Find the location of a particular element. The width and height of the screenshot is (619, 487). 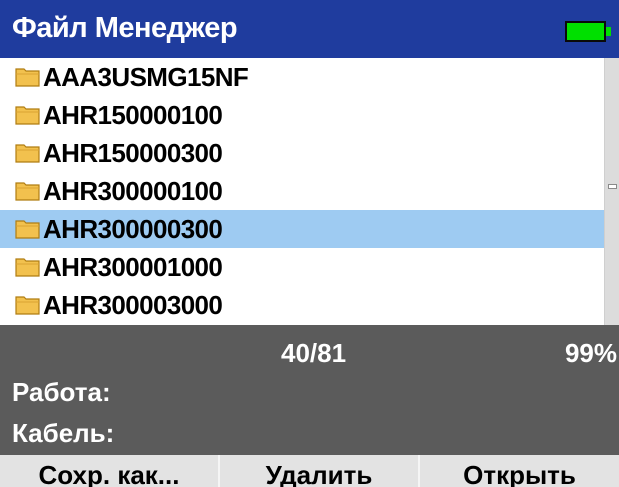

battery-icon is located at coordinates (585, 31).